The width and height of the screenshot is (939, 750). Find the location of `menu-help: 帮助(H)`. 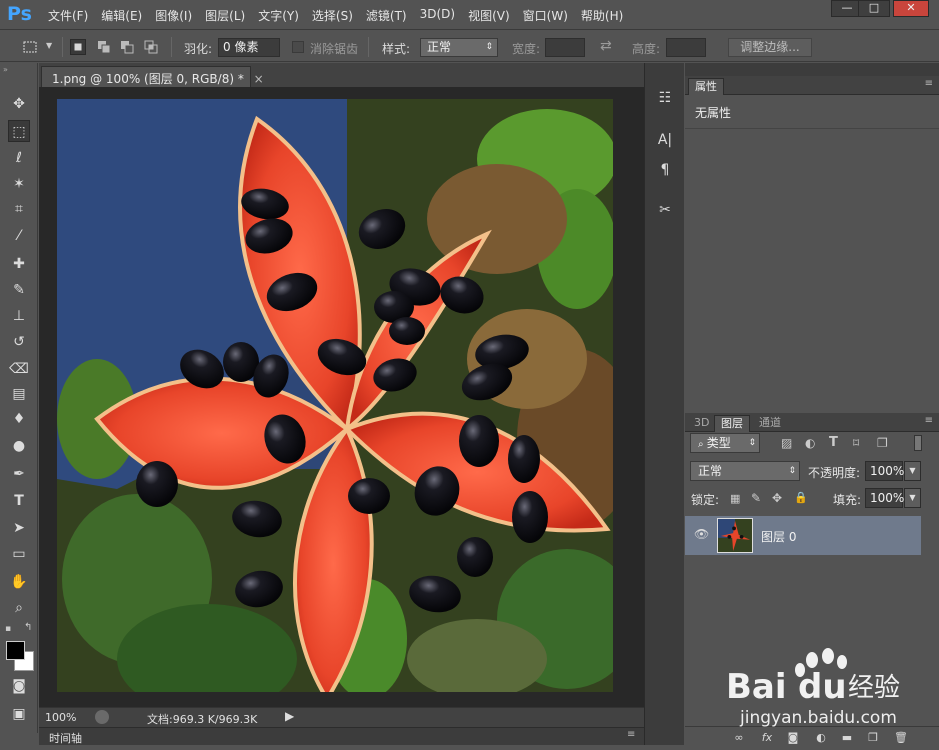

menu-help: 帮助(H) is located at coordinates (602, 15).